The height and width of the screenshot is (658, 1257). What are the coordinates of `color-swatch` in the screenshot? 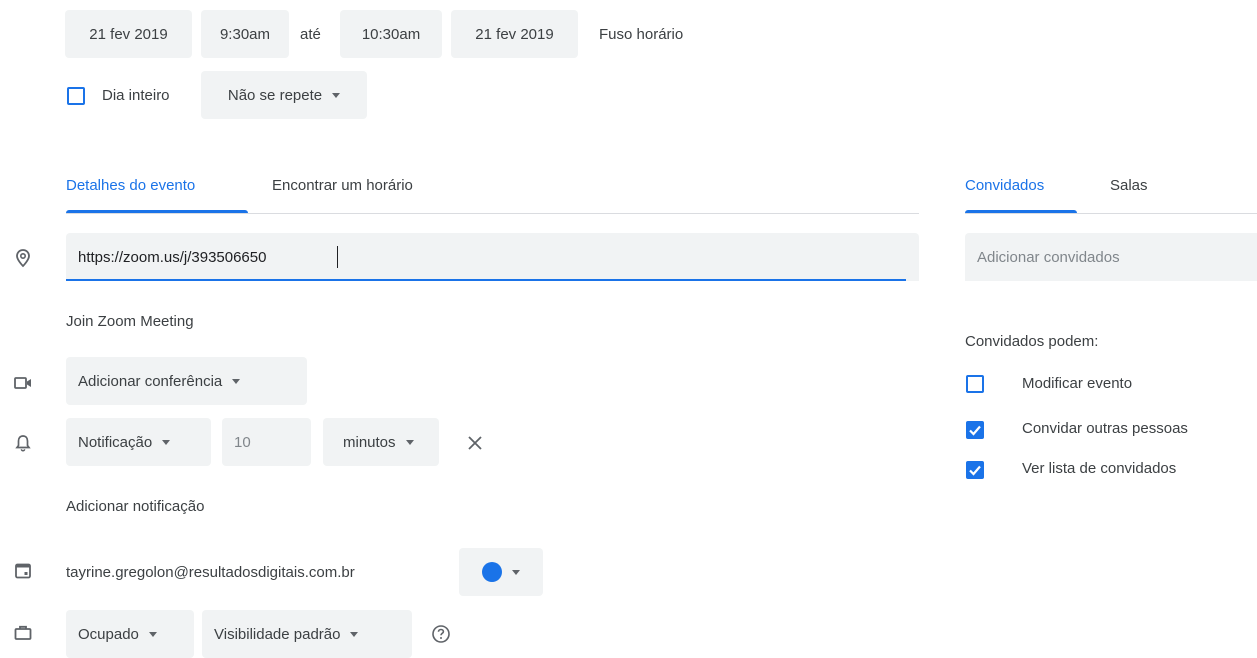 It's located at (492, 572).